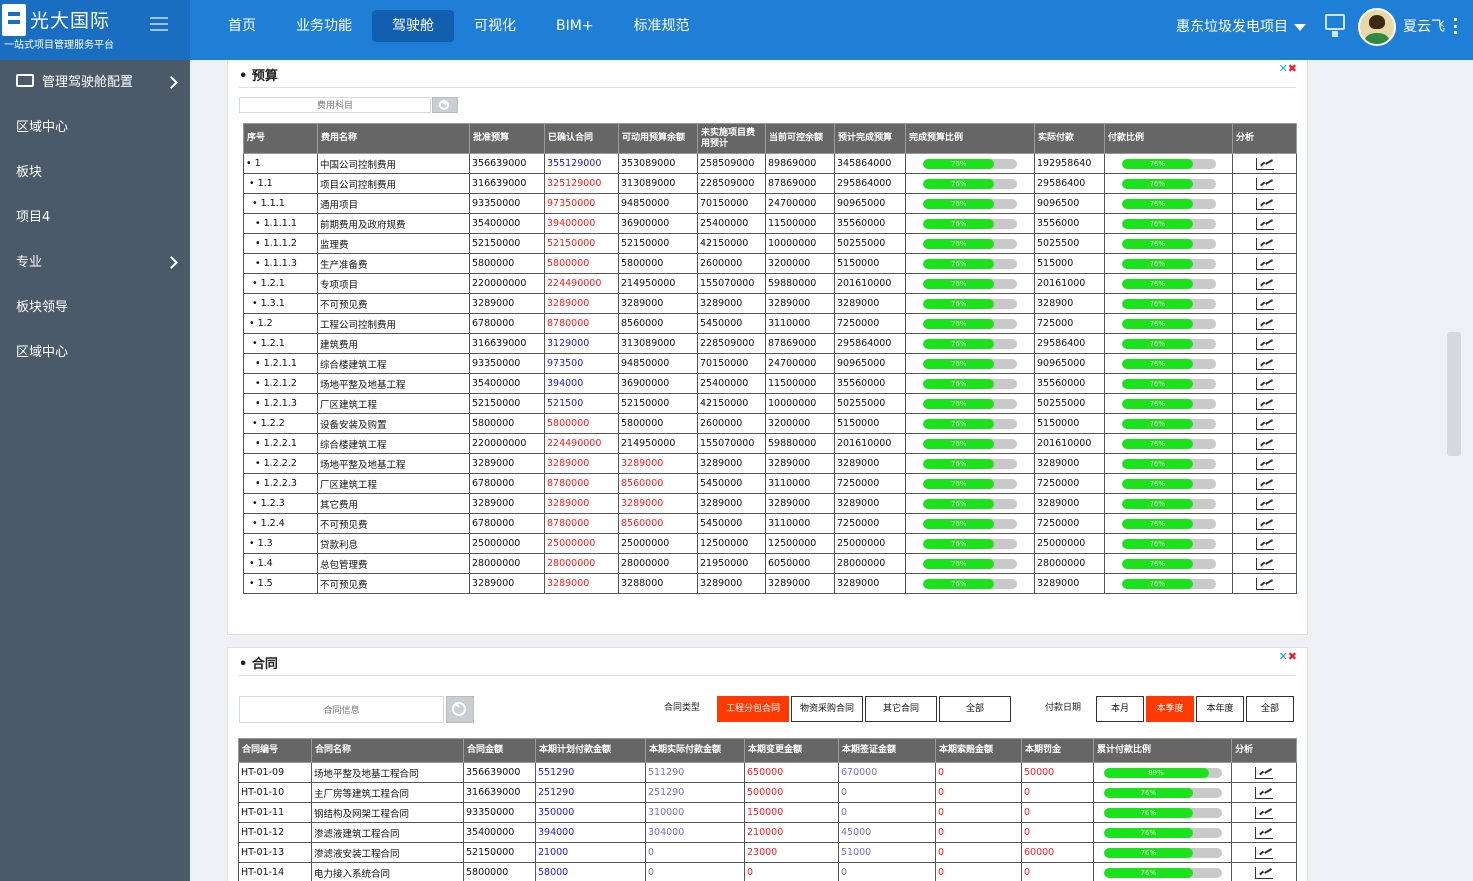 The image size is (1473, 881). What do you see at coordinates (753, 709) in the screenshot?
I see `contract-type-button-0: 工程分包合同` at bounding box center [753, 709].